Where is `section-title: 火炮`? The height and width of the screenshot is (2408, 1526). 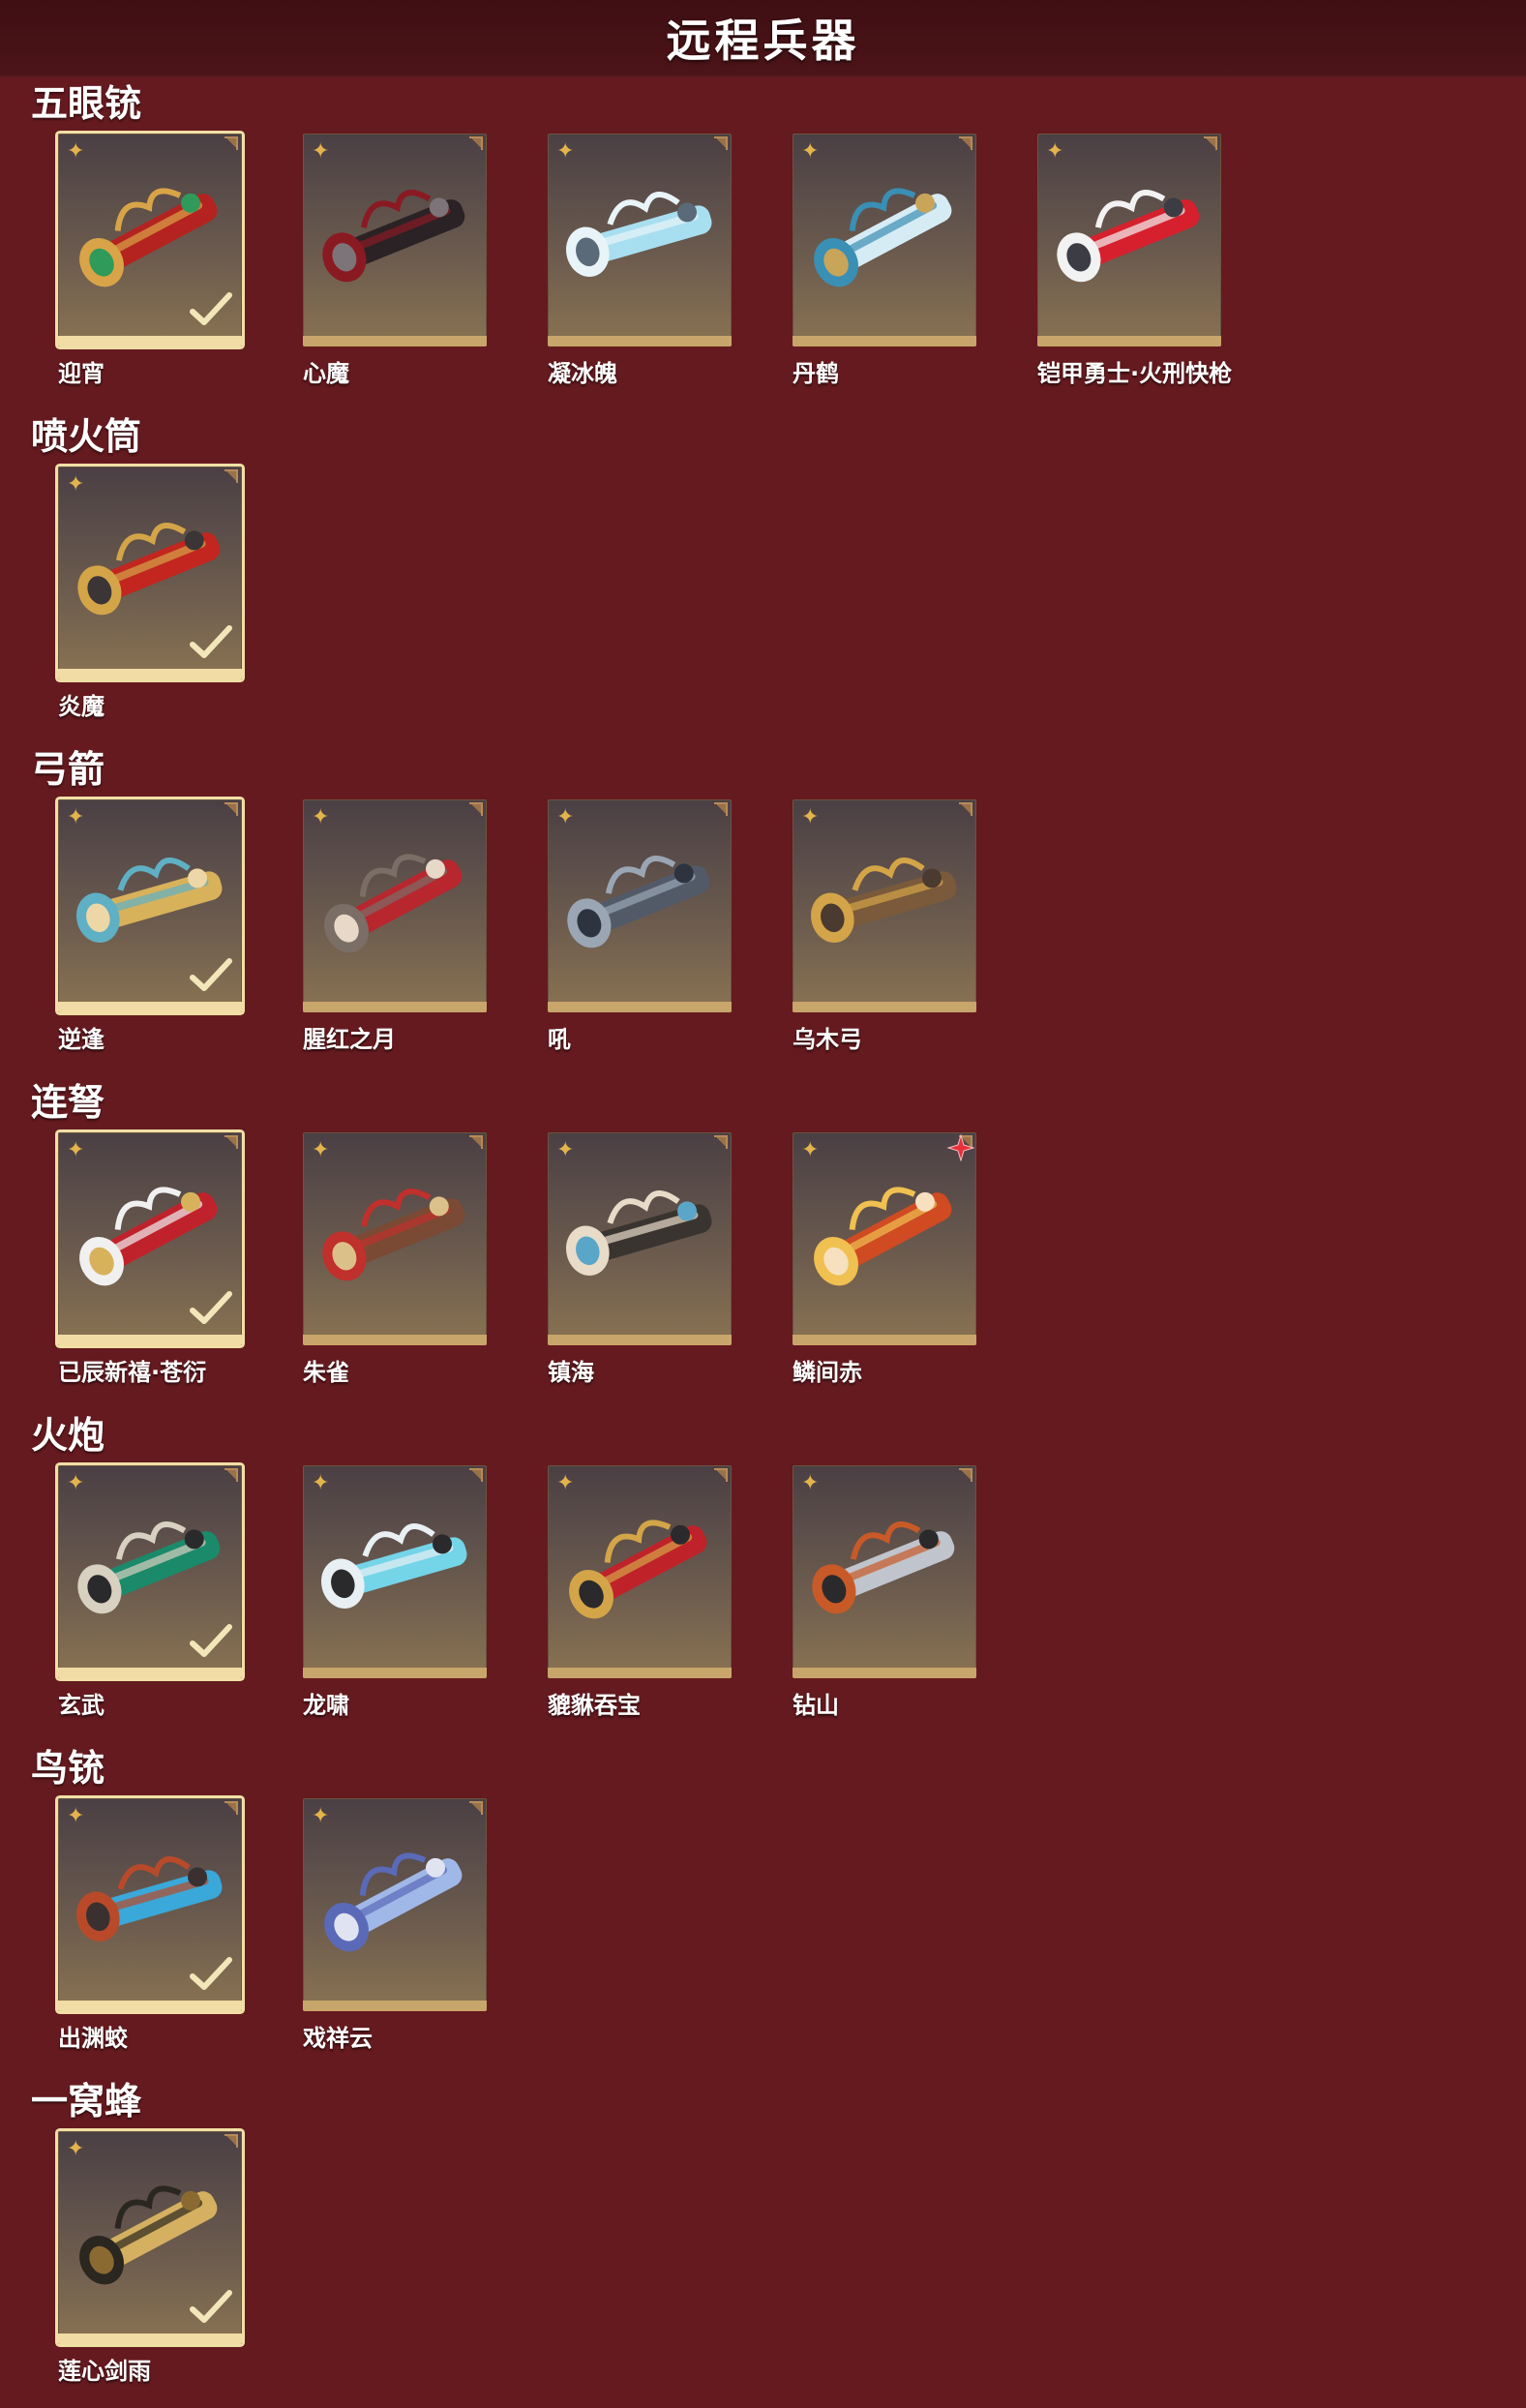
section-title: 火炮 is located at coordinates (68, 1435).